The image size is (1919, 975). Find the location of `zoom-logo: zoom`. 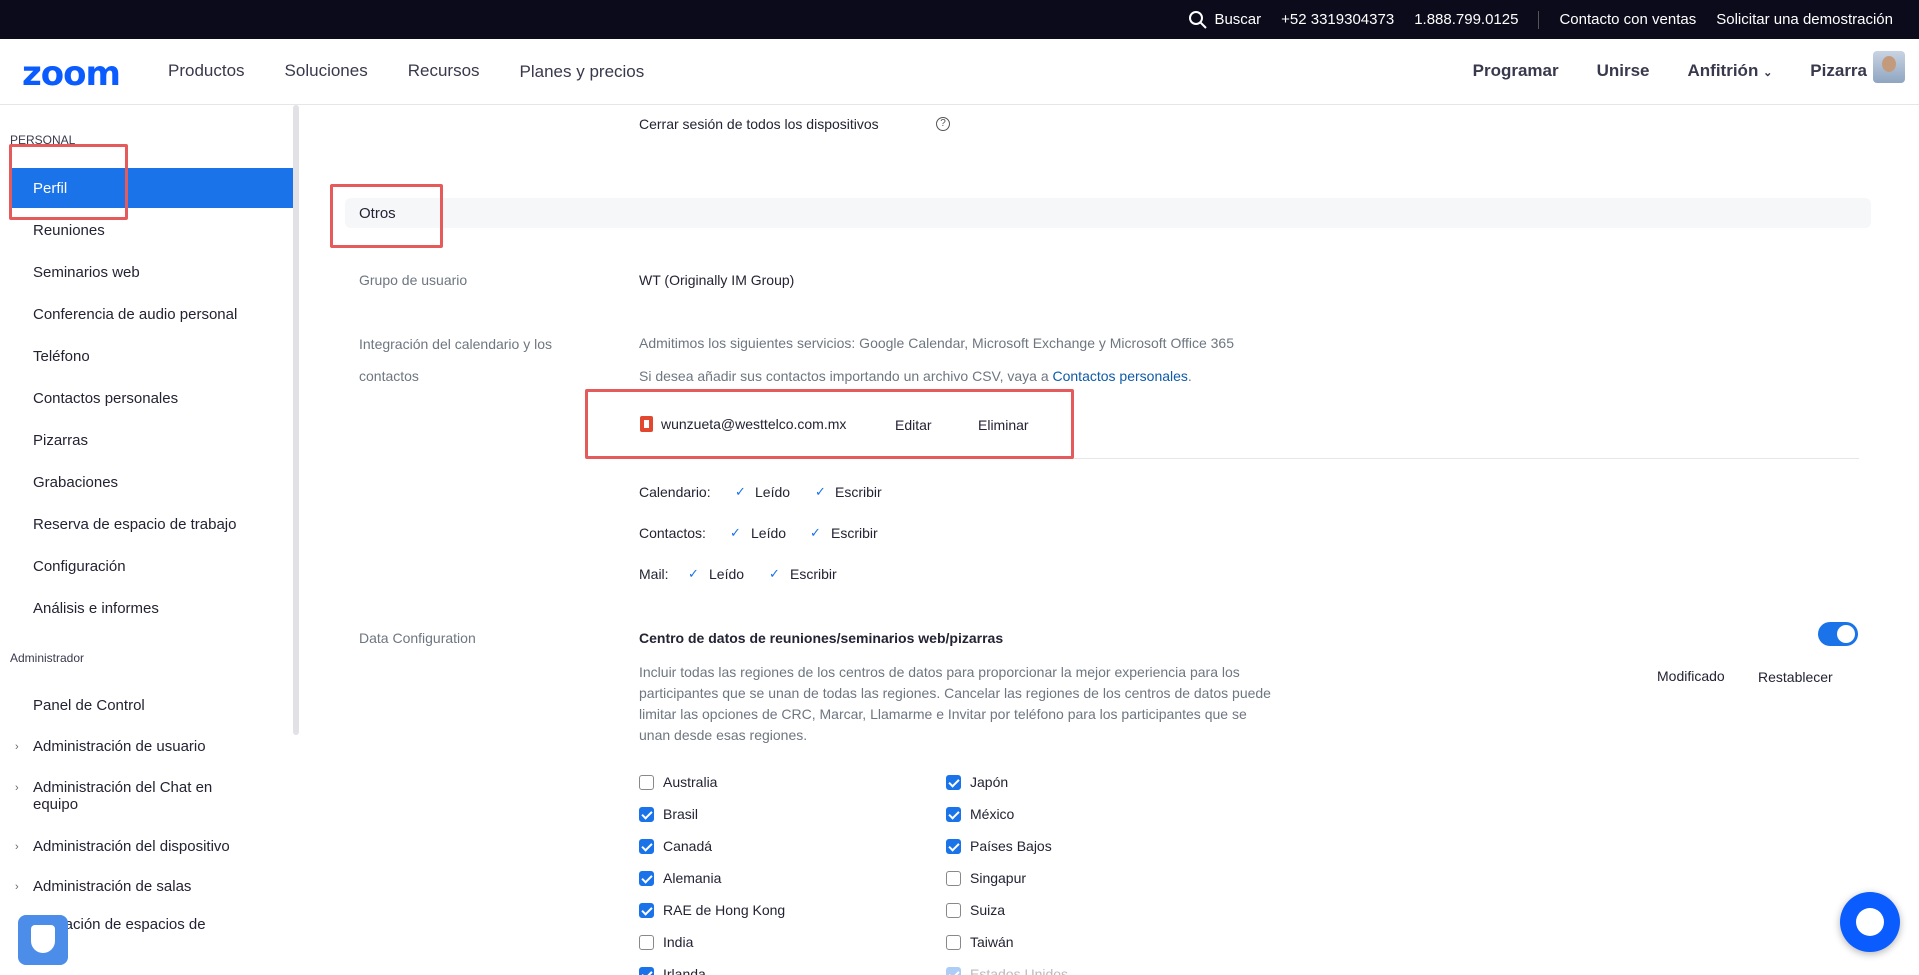

zoom-logo: zoom is located at coordinates (71, 74).